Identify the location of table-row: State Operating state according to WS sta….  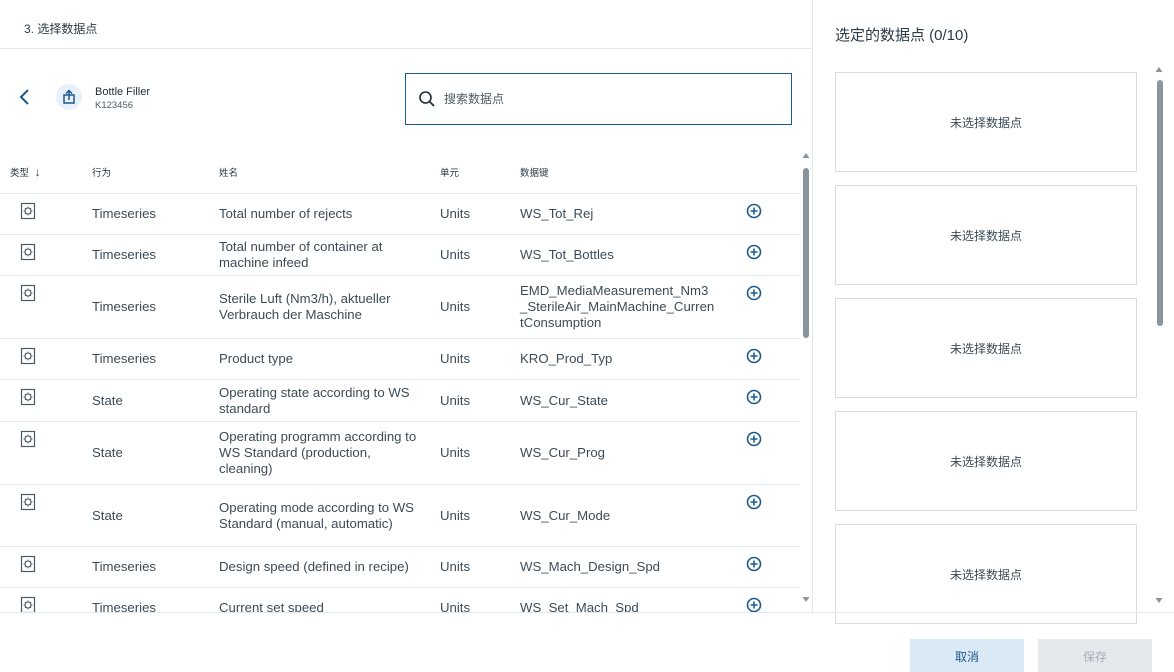
(400, 401).